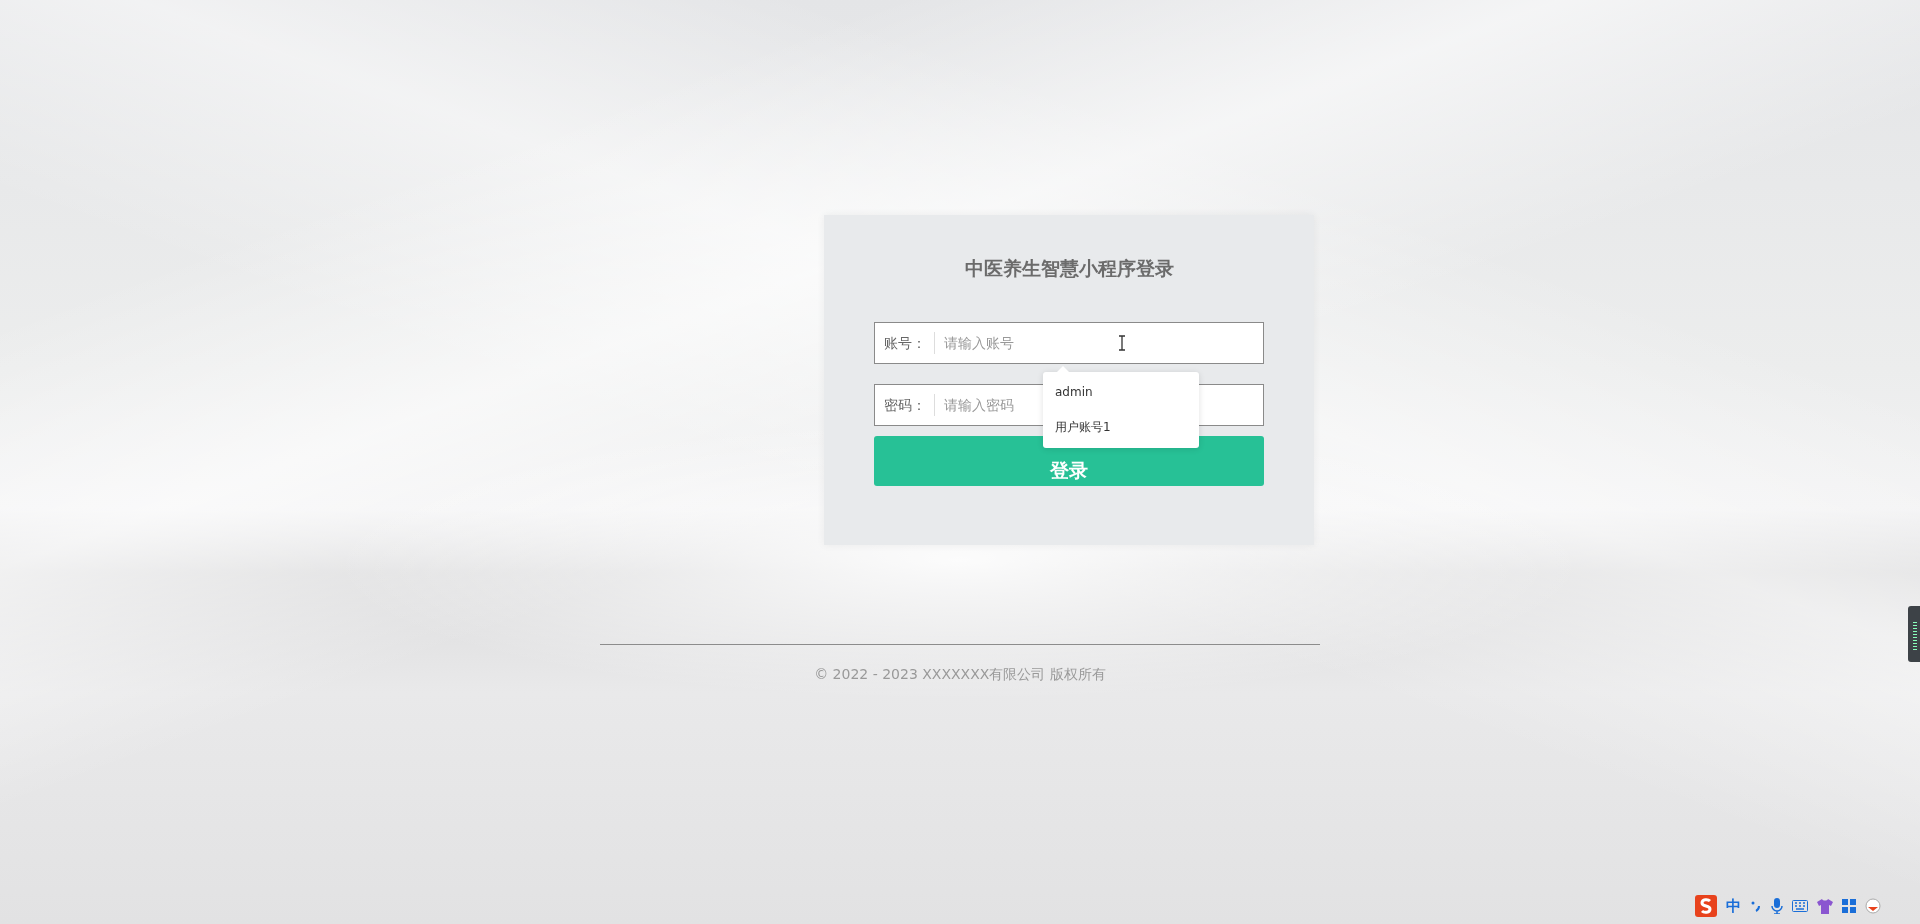 The width and height of the screenshot is (1920, 924). I want to click on field-label: 密码：, so click(905, 405).